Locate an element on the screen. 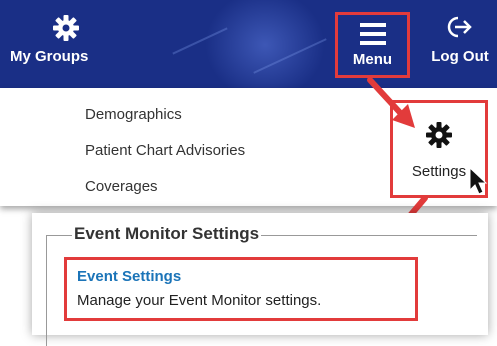 The height and width of the screenshot is (346, 497). settings-label: Settings is located at coordinates (439, 171).